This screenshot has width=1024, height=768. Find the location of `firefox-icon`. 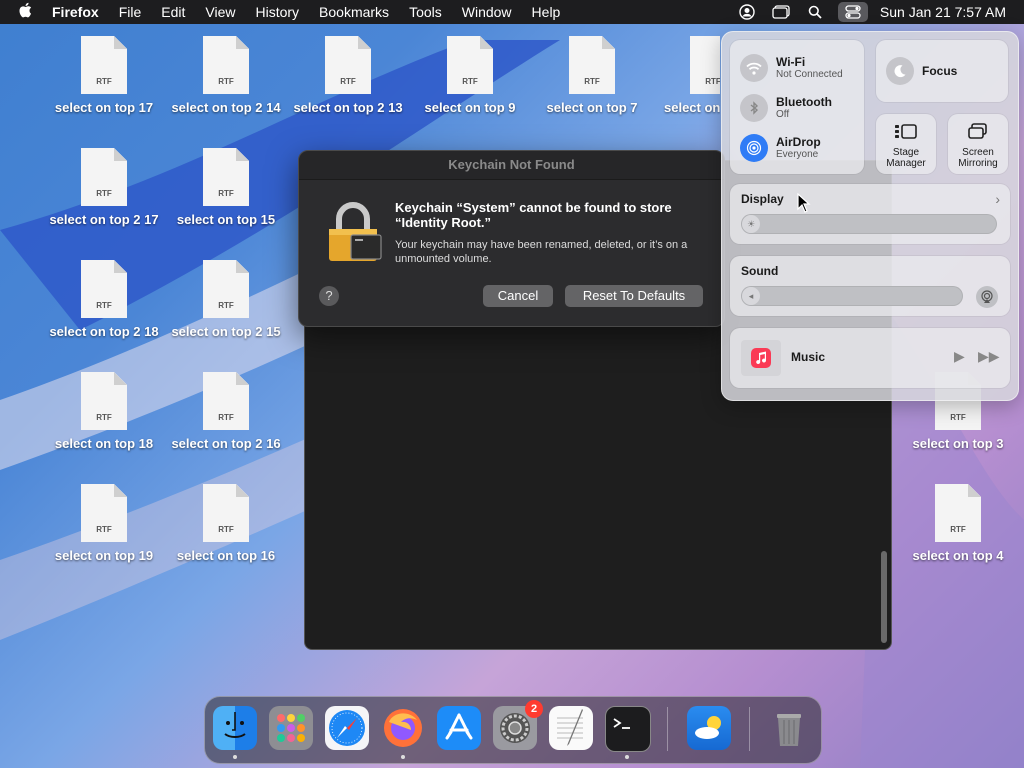

firefox-icon is located at coordinates (403, 728).